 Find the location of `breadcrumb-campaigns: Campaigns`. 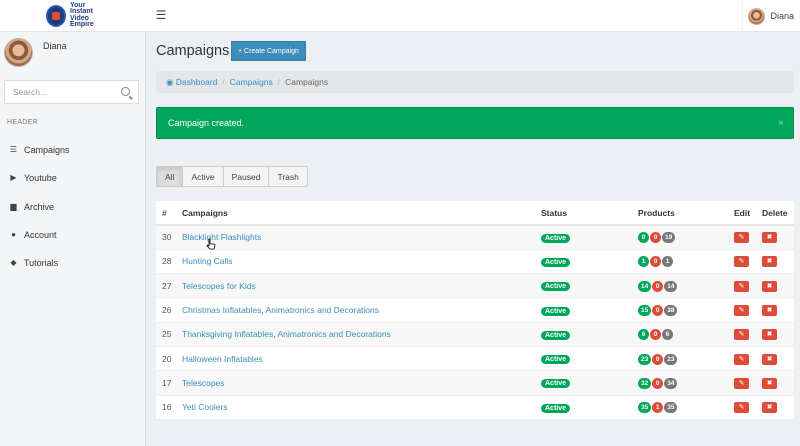

breadcrumb-campaigns: Campaigns is located at coordinates (251, 82).